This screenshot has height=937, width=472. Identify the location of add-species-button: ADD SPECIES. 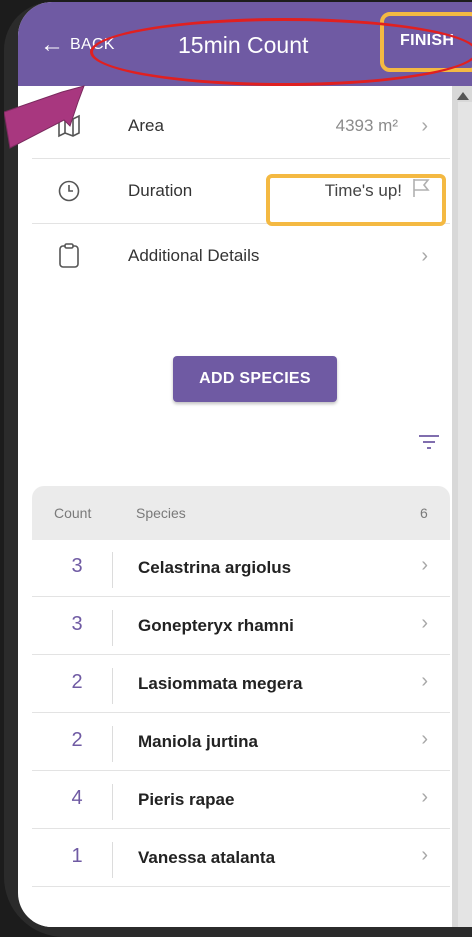
(255, 379).